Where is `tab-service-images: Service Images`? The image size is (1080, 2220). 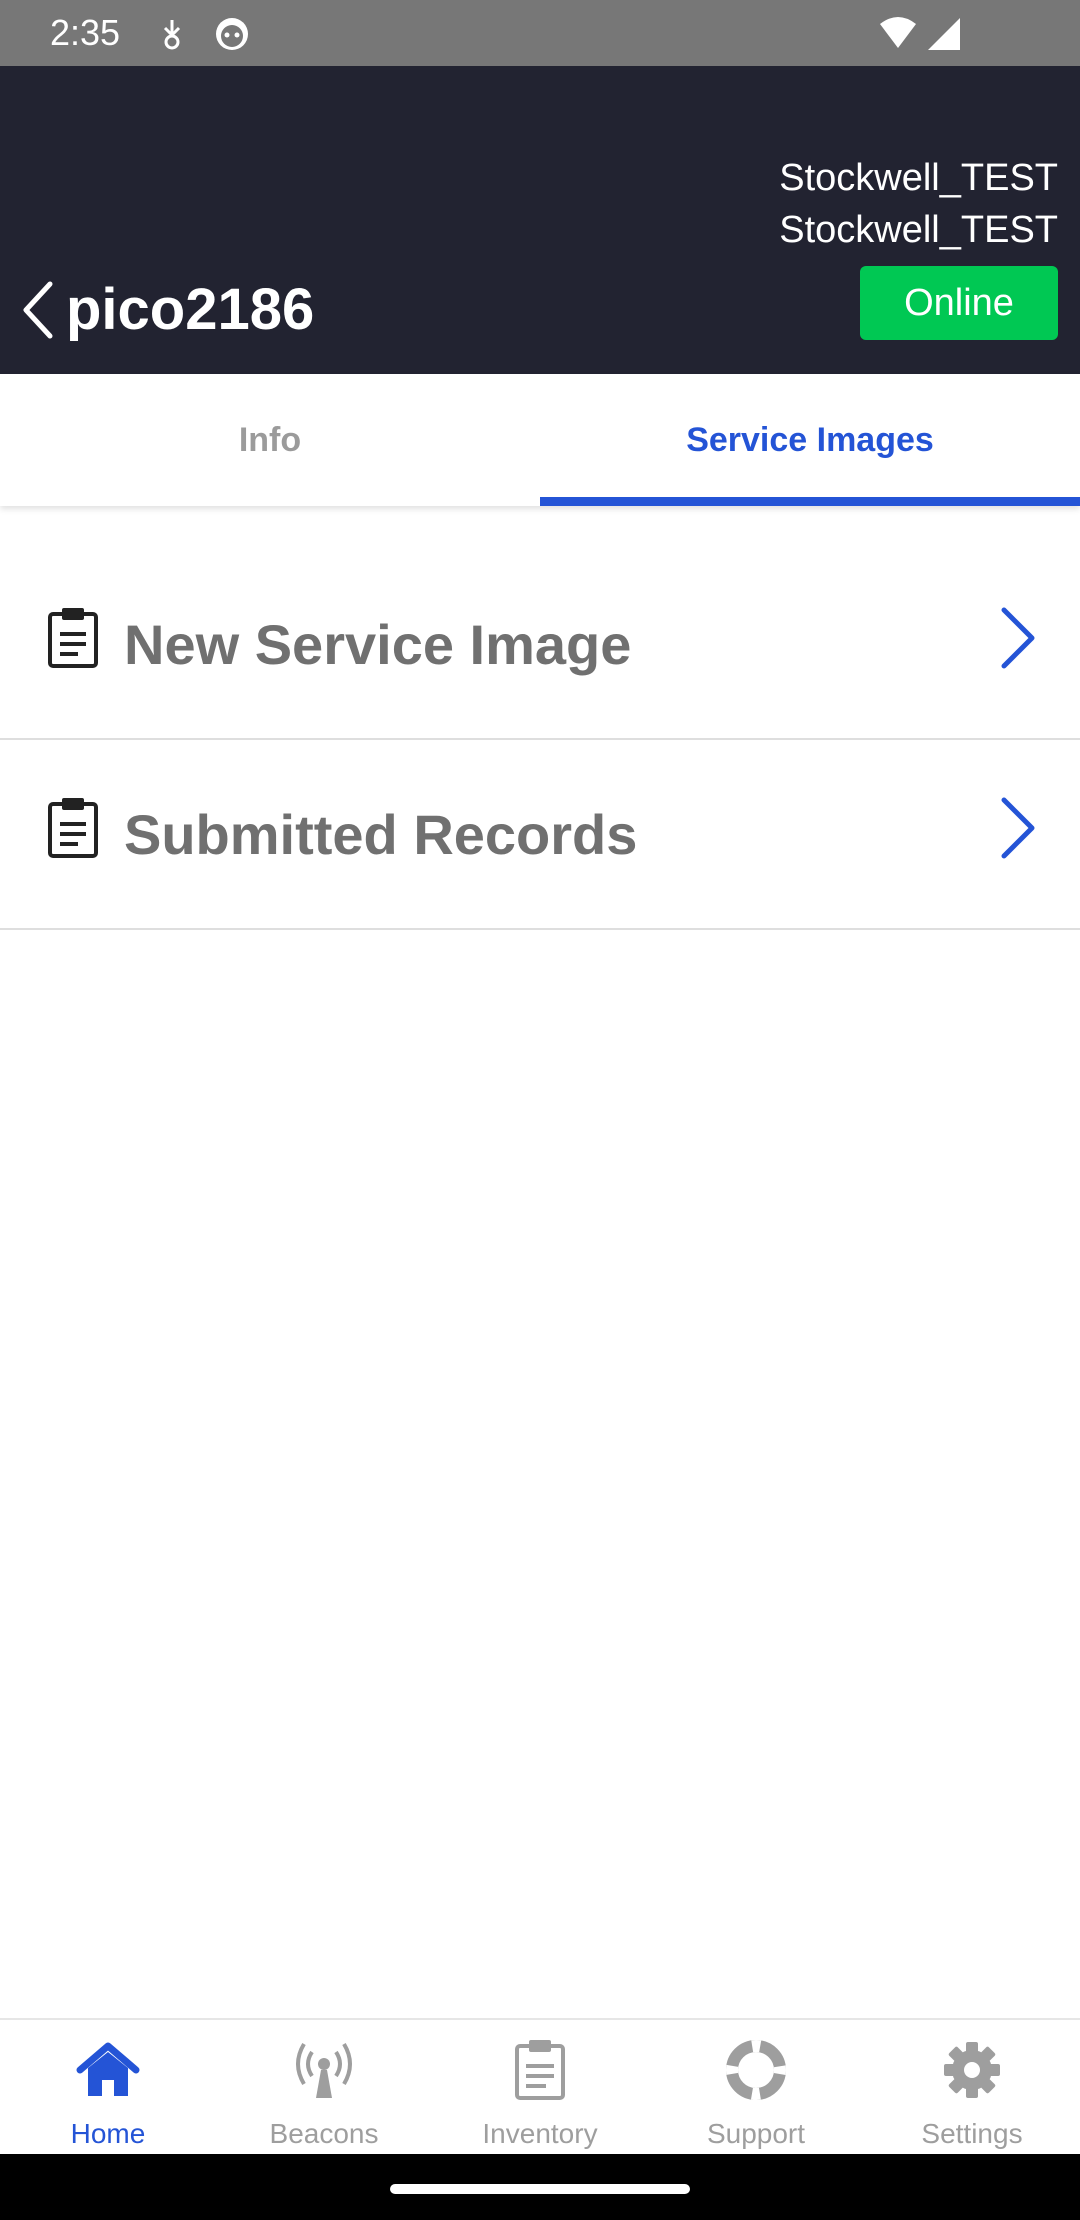
tab-service-images: Service Images is located at coordinates (810, 440).